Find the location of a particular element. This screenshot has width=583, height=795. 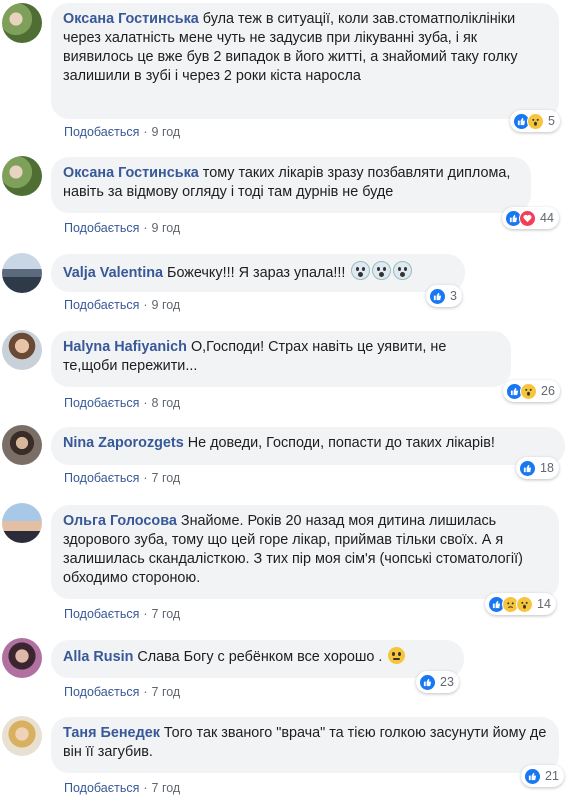

reactions-summary: 3 is located at coordinates (444, 296).